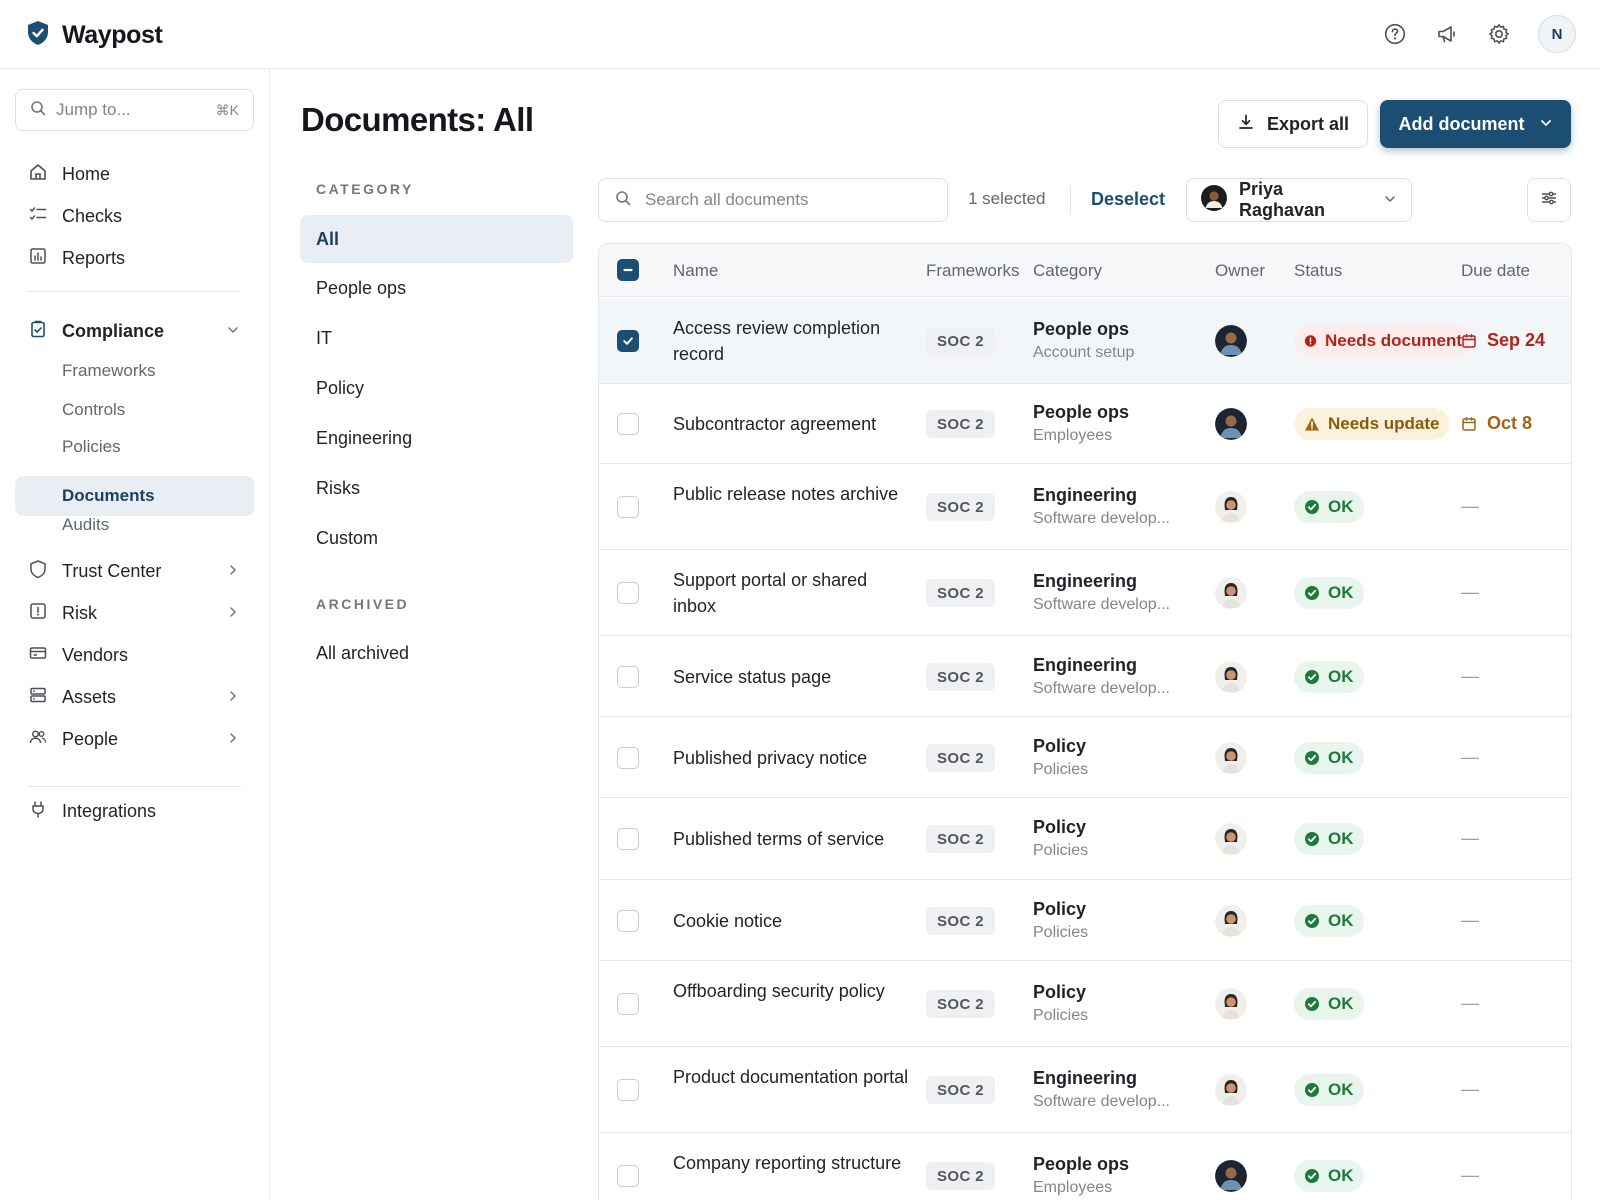 The image size is (1600, 1200). Describe the element at coordinates (1293, 124) in the screenshot. I see `export-all-button: Export all` at that location.